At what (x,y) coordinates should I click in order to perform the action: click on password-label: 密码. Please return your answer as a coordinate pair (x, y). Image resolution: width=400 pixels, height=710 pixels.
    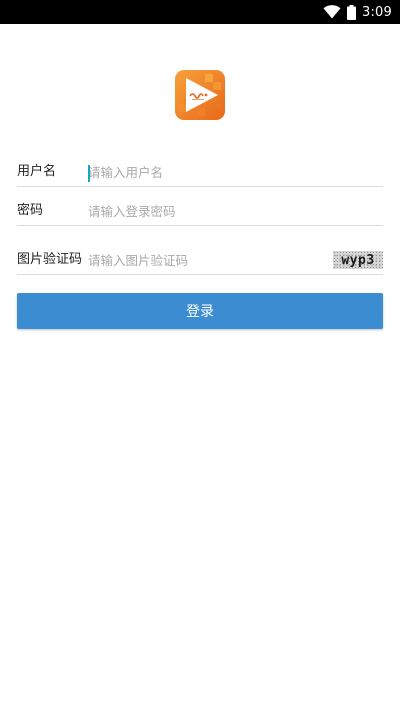
    Looking at the image, I should click on (30, 210).